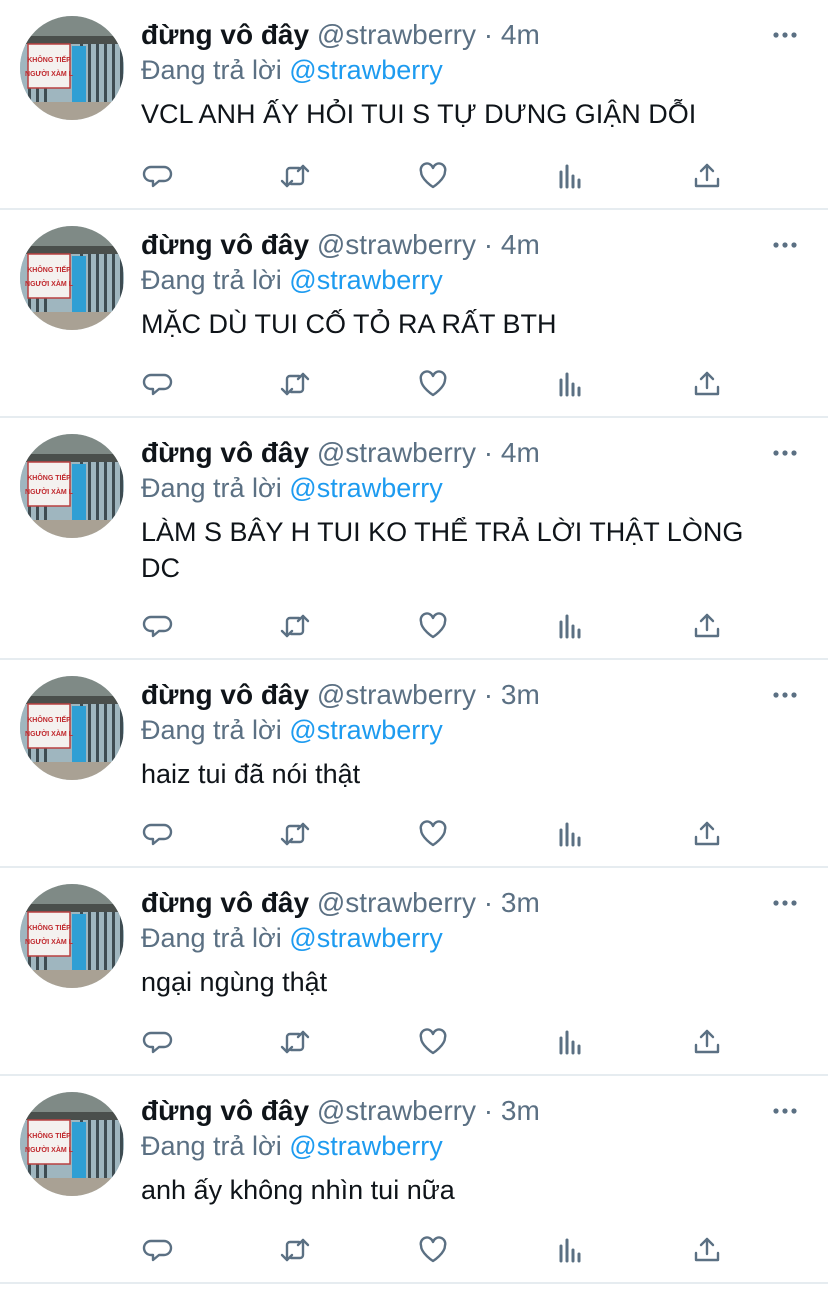  I want to click on tweet-text: ngại ngùng thật, so click(234, 982).